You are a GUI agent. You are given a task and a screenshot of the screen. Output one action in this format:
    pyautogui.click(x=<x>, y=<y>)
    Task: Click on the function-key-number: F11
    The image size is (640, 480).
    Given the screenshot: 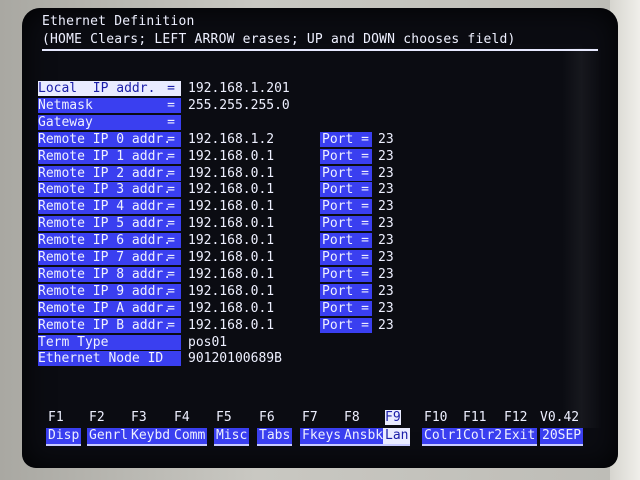 What is the action you would take?
    pyautogui.click(x=475, y=417)
    